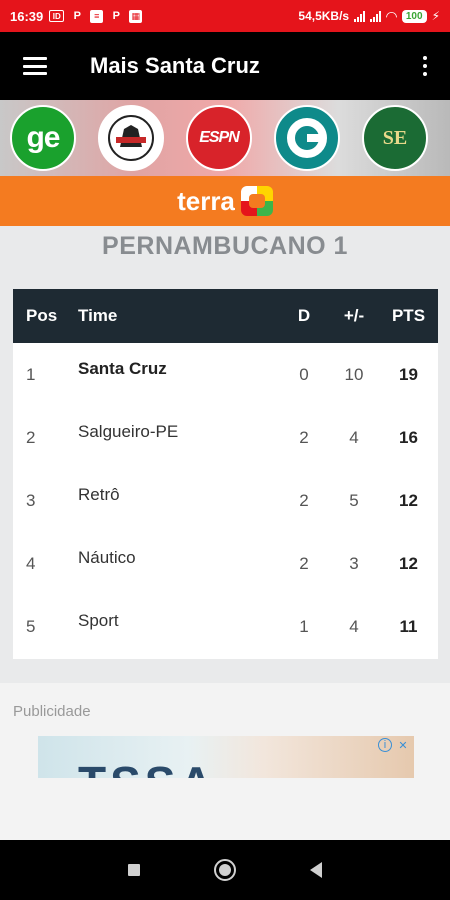 Image resolution: width=450 pixels, height=900 pixels. I want to click on row-pos: 5, so click(31, 626).